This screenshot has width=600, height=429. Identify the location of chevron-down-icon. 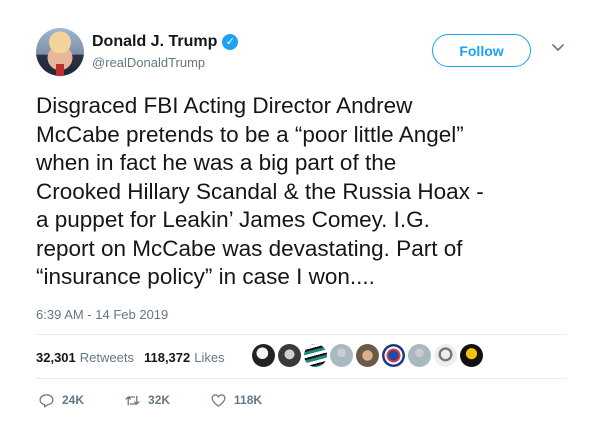
(558, 47).